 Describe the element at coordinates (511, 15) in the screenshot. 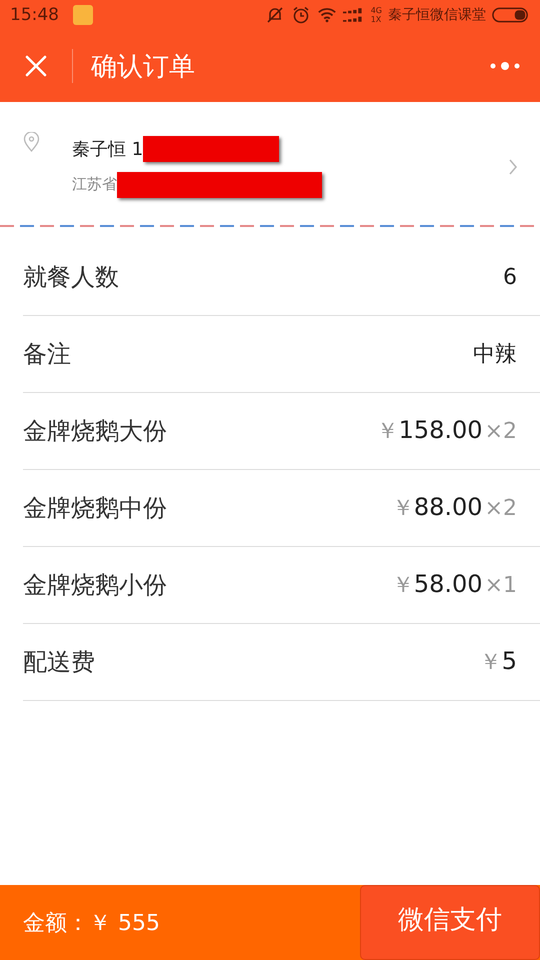

I see `battery-icon` at that location.